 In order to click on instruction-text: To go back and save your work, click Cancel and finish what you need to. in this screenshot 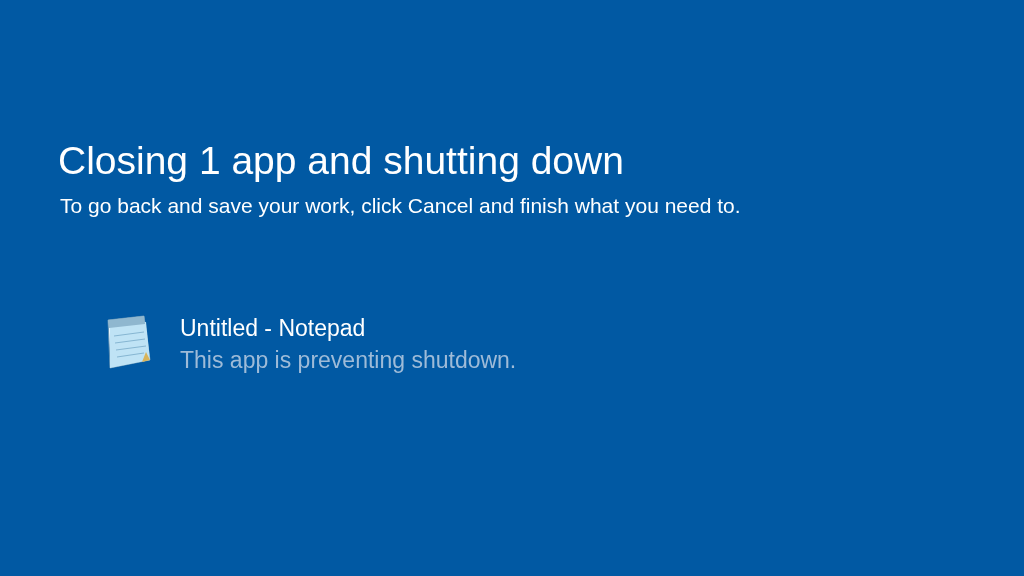, I will do `click(401, 206)`.